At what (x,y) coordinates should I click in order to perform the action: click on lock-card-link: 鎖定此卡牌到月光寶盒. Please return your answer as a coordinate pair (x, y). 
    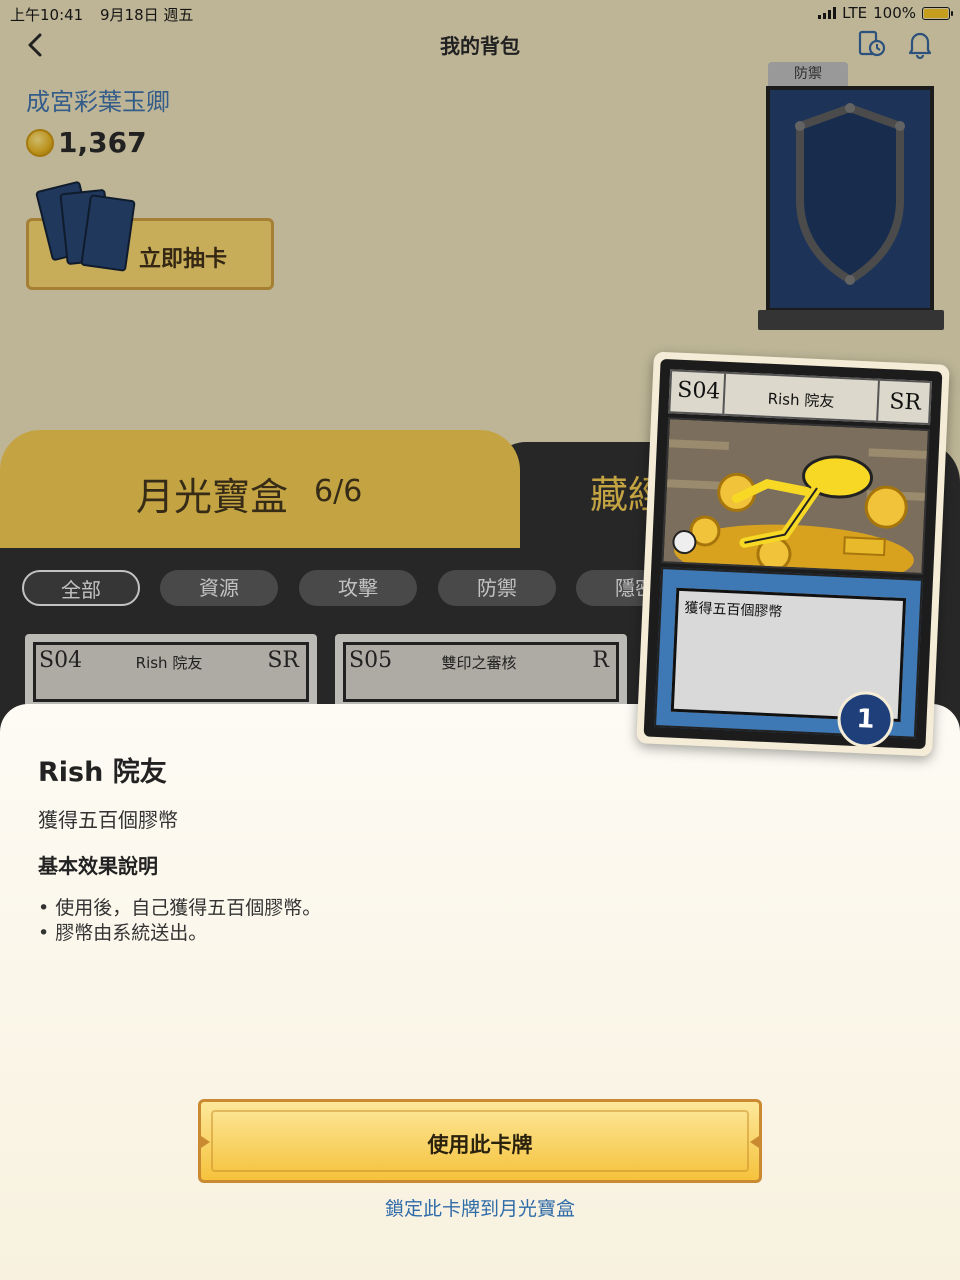
    Looking at the image, I should click on (480, 1207).